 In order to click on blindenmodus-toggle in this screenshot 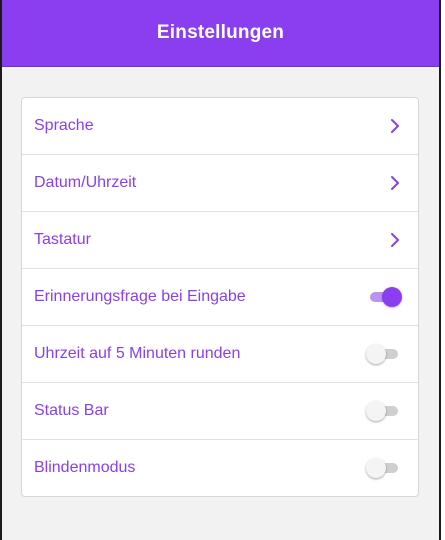, I will do `click(382, 468)`.